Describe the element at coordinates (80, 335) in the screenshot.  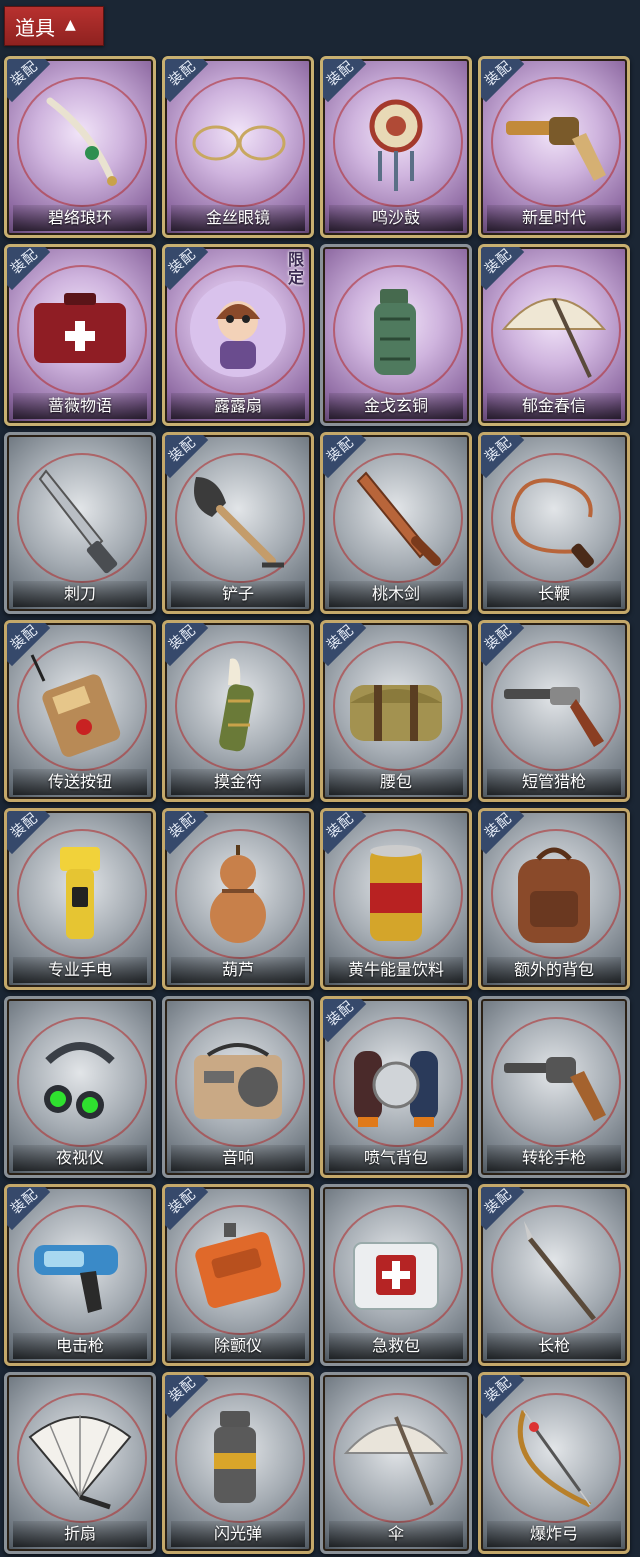
I see `item-card: 装配蔷薇物语` at that location.